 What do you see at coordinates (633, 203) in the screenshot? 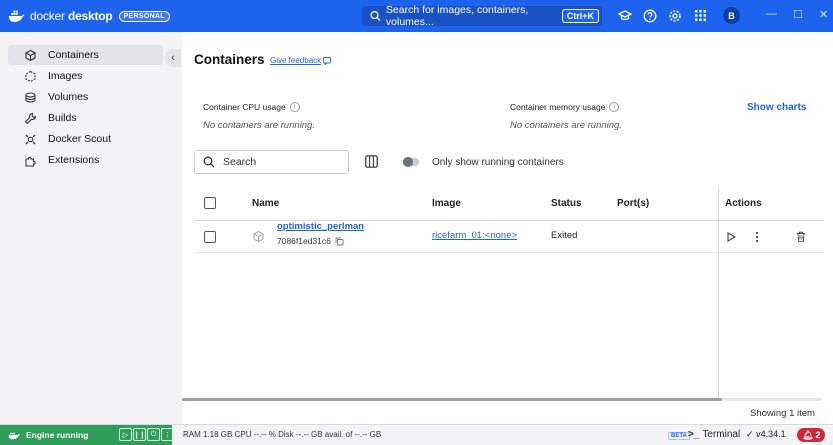
I see `column-header-ports: Port(s)` at bounding box center [633, 203].